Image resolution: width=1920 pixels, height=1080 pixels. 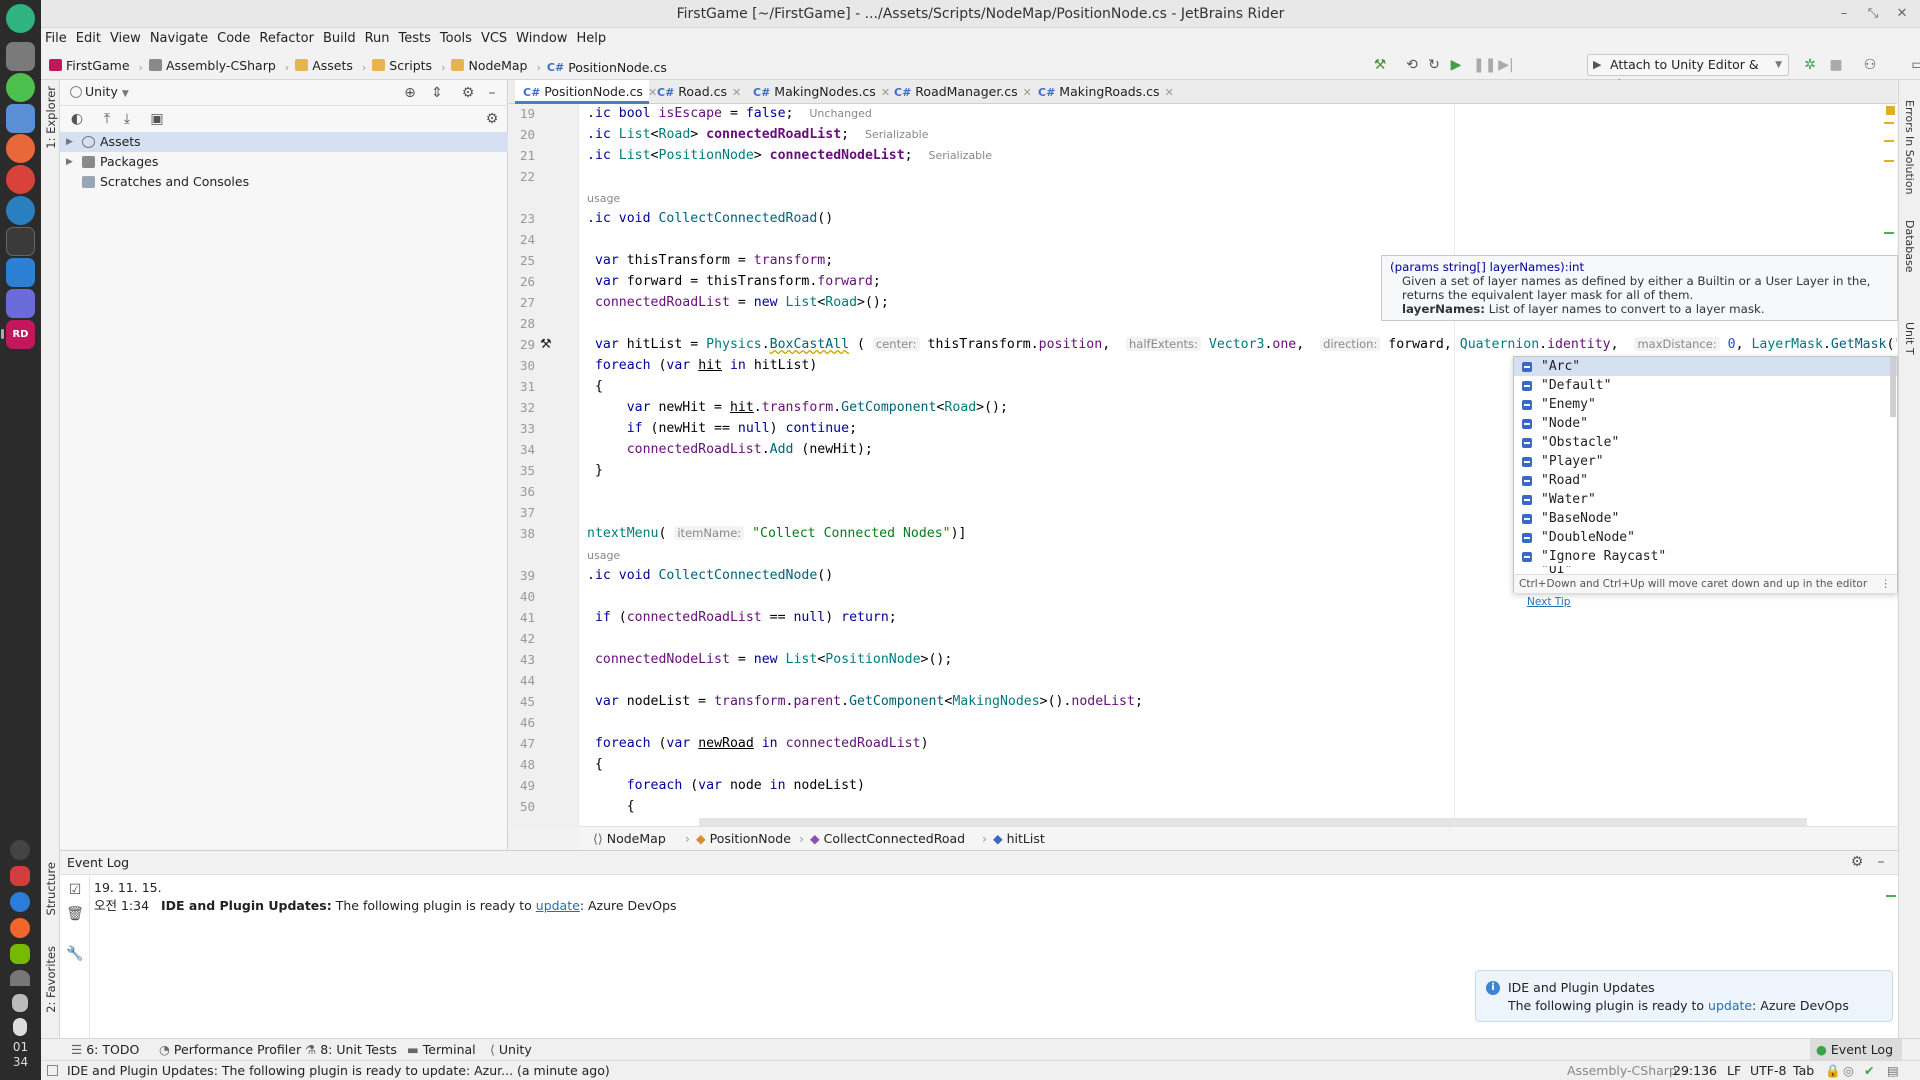 What do you see at coordinates (51, 117) in the screenshot?
I see `explorer-tool-button: 1: Explorer` at bounding box center [51, 117].